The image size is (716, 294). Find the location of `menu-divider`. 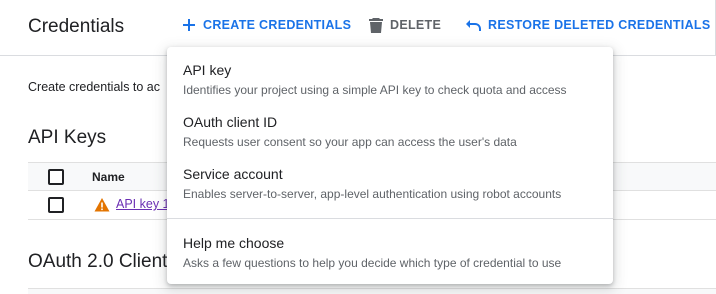

menu-divider is located at coordinates (390, 218).